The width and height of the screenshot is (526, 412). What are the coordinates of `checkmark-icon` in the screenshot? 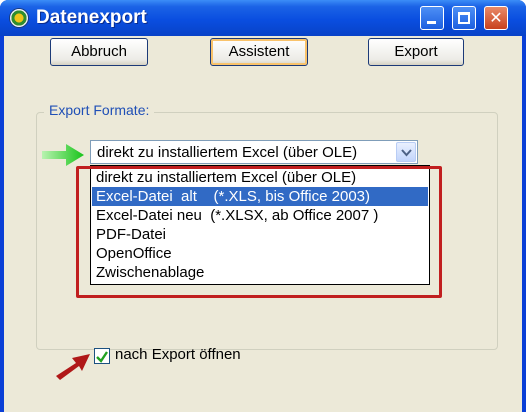 It's located at (102, 357).